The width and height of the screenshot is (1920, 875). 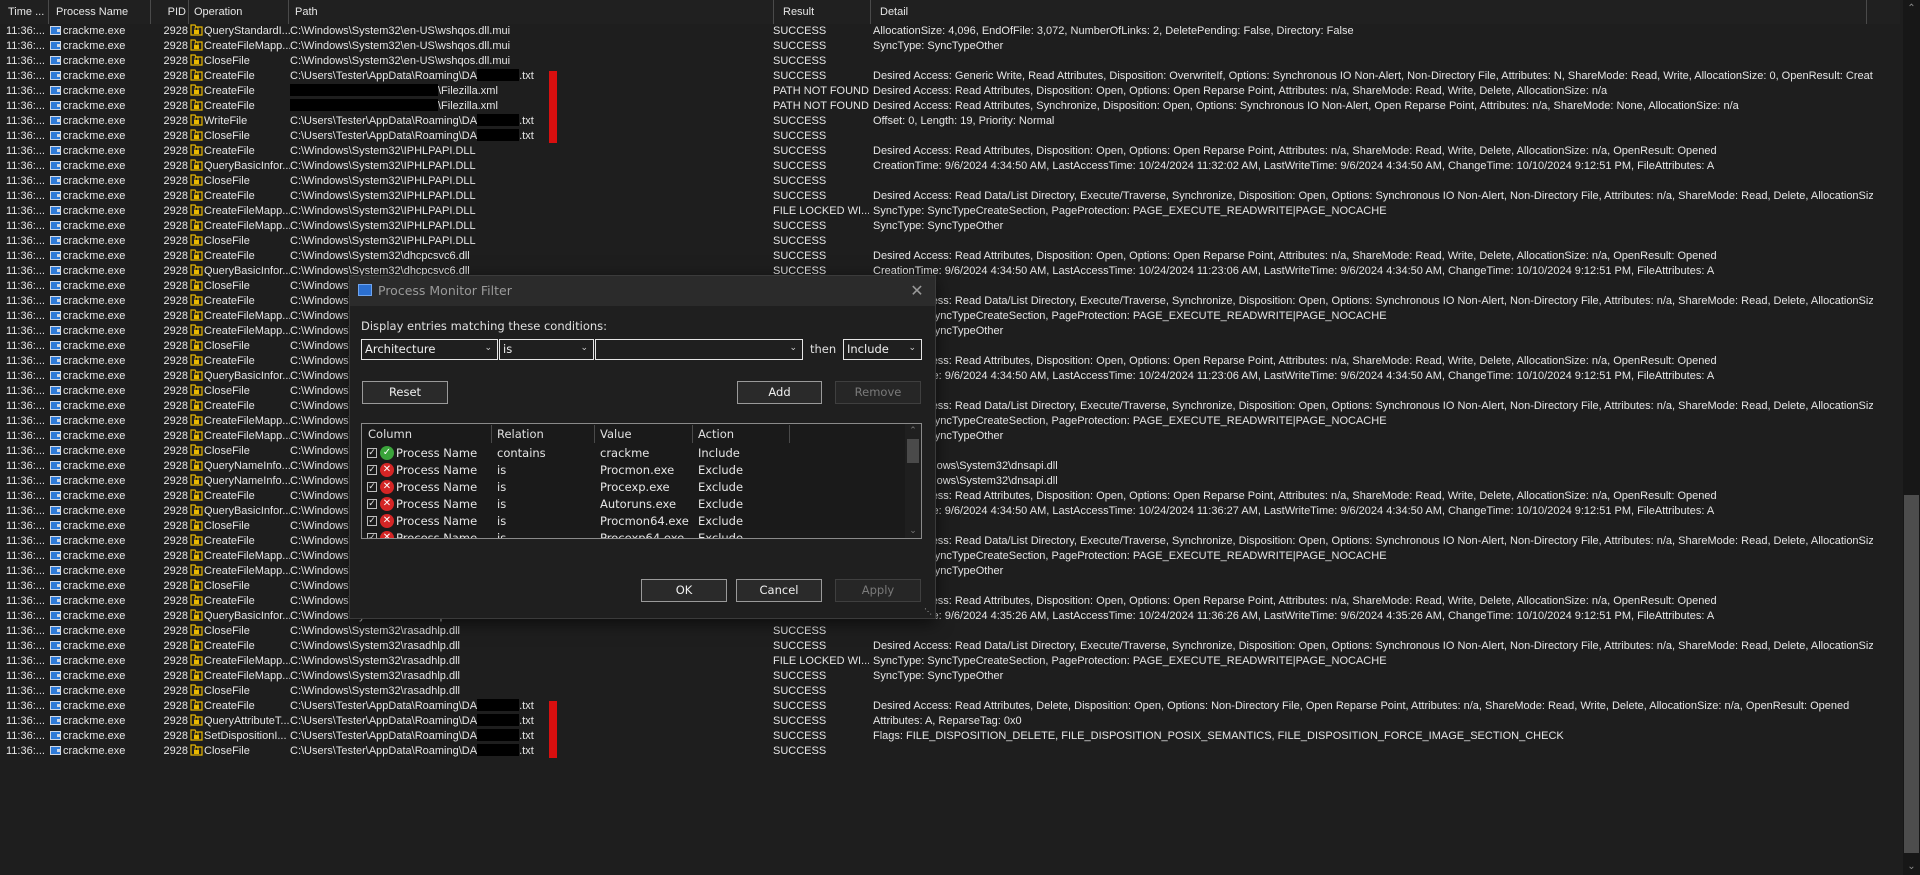 I want to click on event-process-cell: crackme.exe, so click(x=105, y=76).